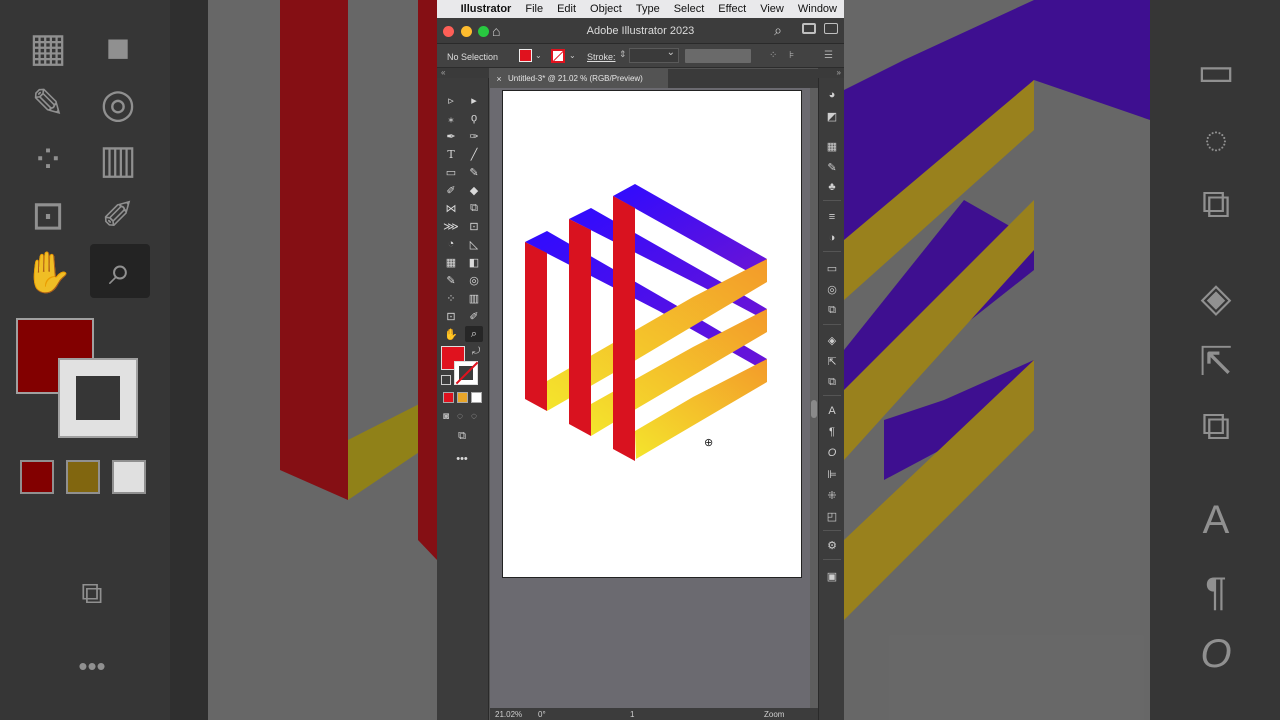  Describe the element at coordinates (462, 459) in the screenshot. I see `edit-toolbar-icon: •••` at that location.